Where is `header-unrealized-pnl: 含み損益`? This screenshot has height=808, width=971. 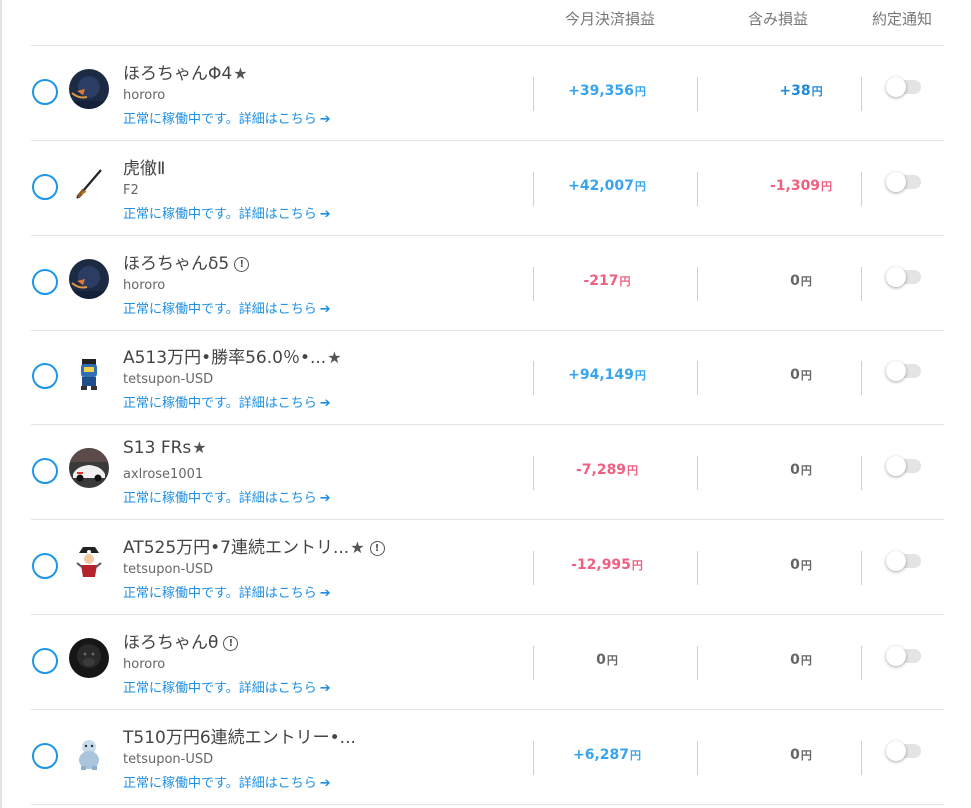 header-unrealized-pnl: 含み損益 is located at coordinates (777, 19).